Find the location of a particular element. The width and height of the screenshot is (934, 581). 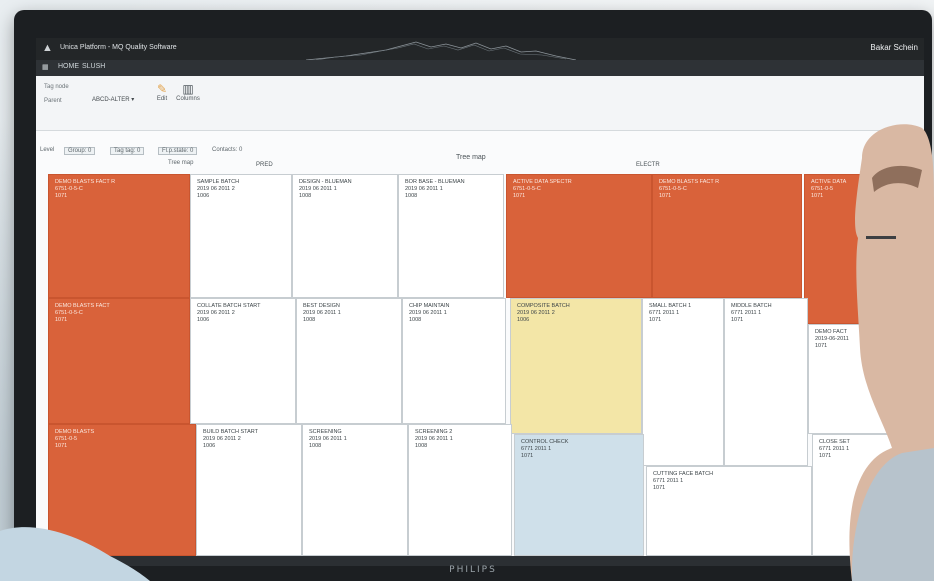

treemap-tile: CUTTING FACE BATCH 6771 2011 1 1071 is located at coordinates (729, 511).